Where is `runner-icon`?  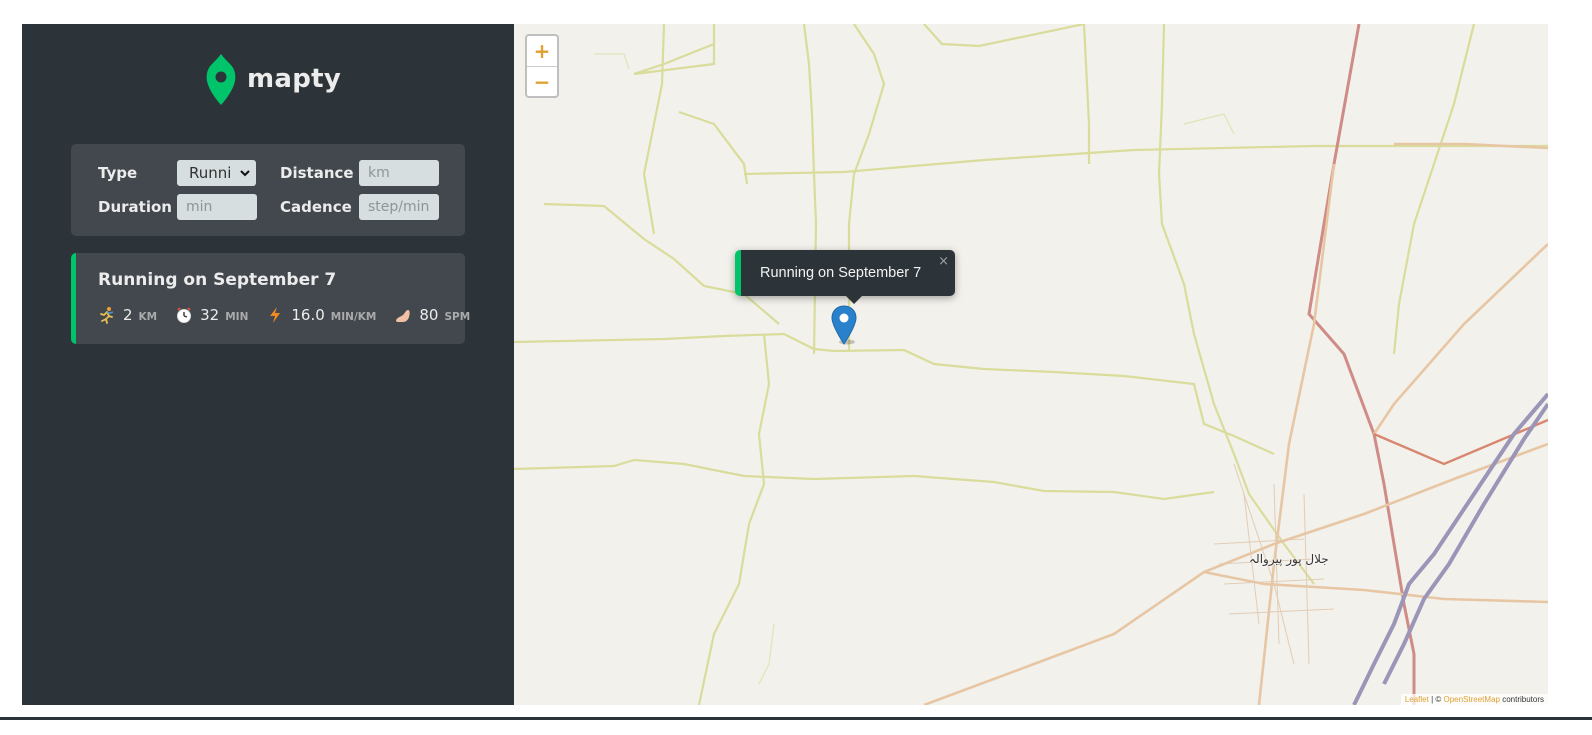
runner-icon is located at coordinates (107, 315).